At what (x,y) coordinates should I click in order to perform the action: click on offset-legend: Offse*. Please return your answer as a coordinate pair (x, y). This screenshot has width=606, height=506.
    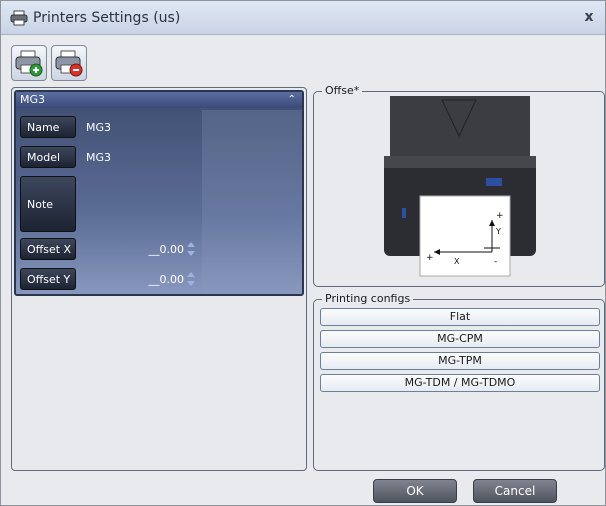
    Looking at the image, I should click on (342, 90).